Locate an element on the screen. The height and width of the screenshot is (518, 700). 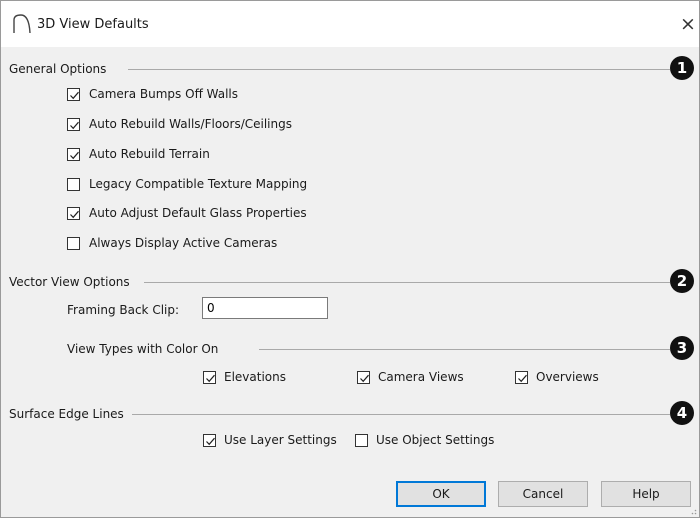
use-layer-settings-label: Use Layer Settings is located at coordinates (280, 440).